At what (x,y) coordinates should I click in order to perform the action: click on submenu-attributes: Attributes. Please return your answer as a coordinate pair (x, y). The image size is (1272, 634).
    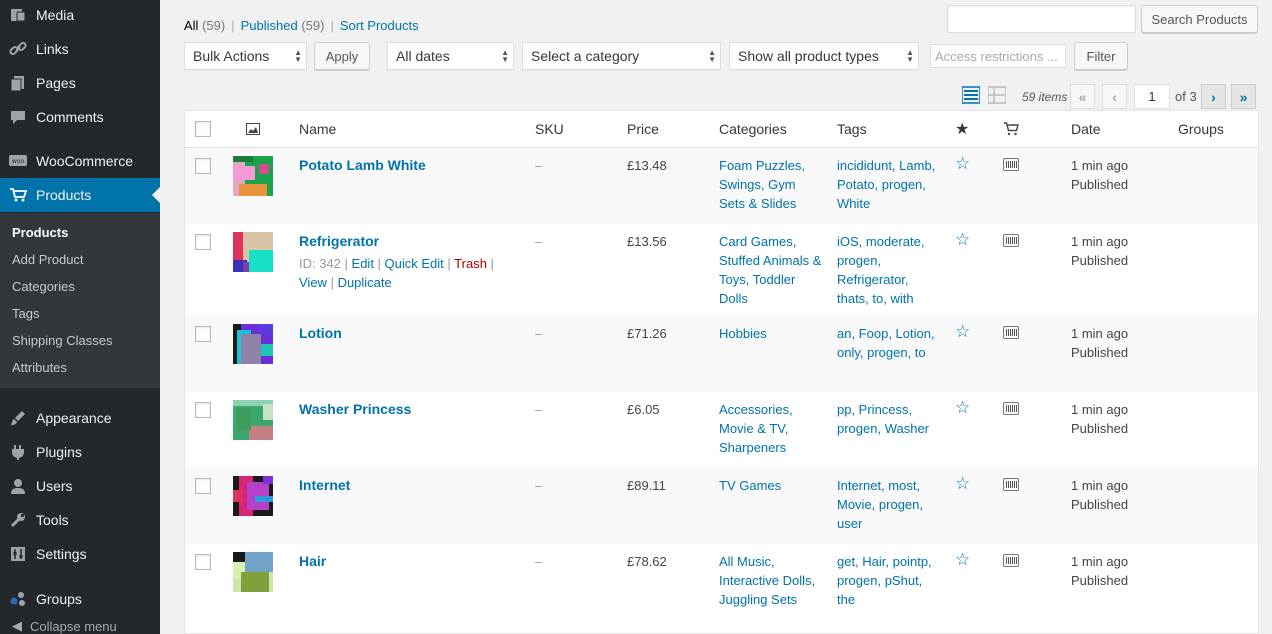
    Looking at the image, I should click on (39, 367).